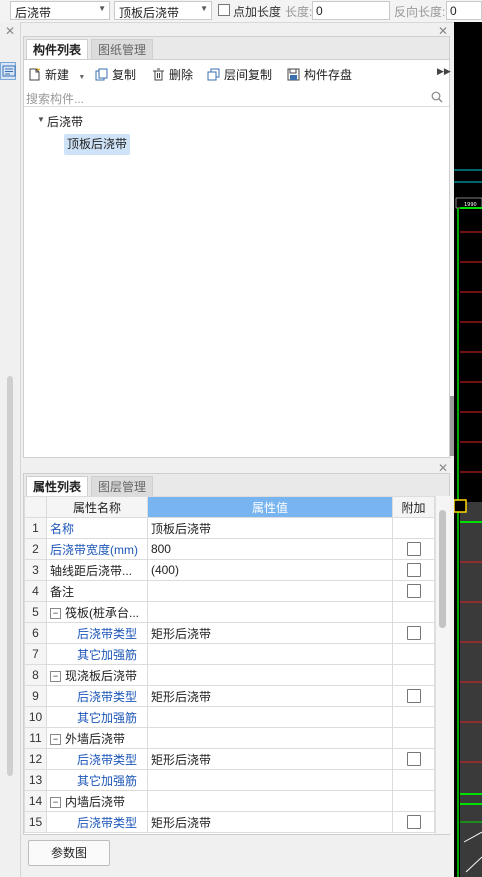 This screenshot has height=877, width=482. What do you see at coordinates (35, 74) in the screenshot?
I see `new-file-icon` at bounding box center [35, 74].